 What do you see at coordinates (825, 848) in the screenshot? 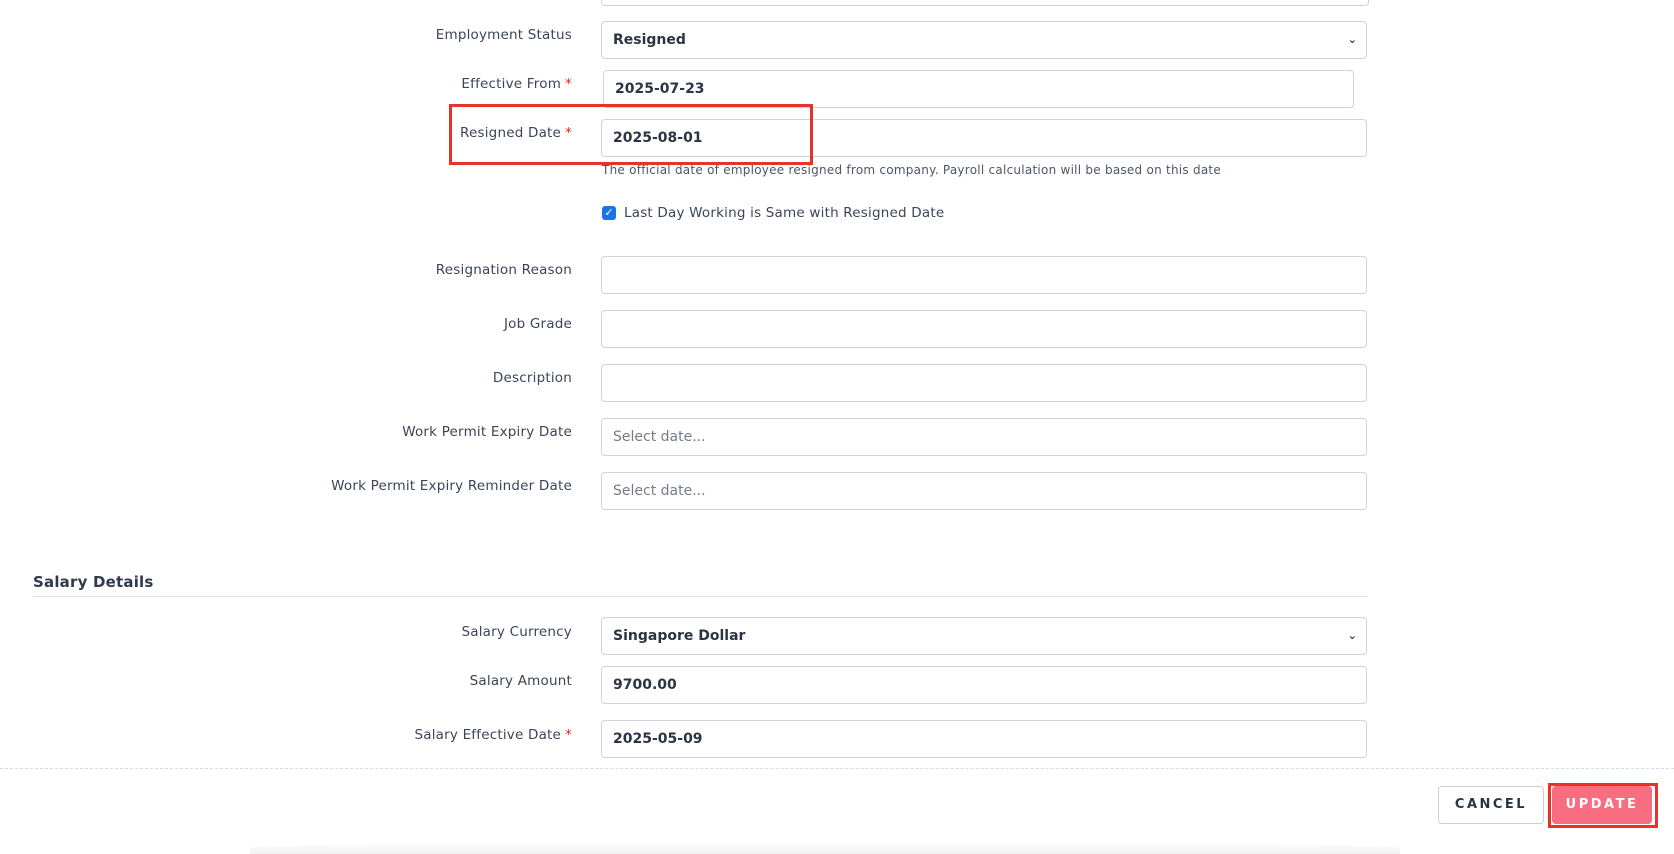
I see `modal-bottom-shadow` at bounding box center [825, 848].